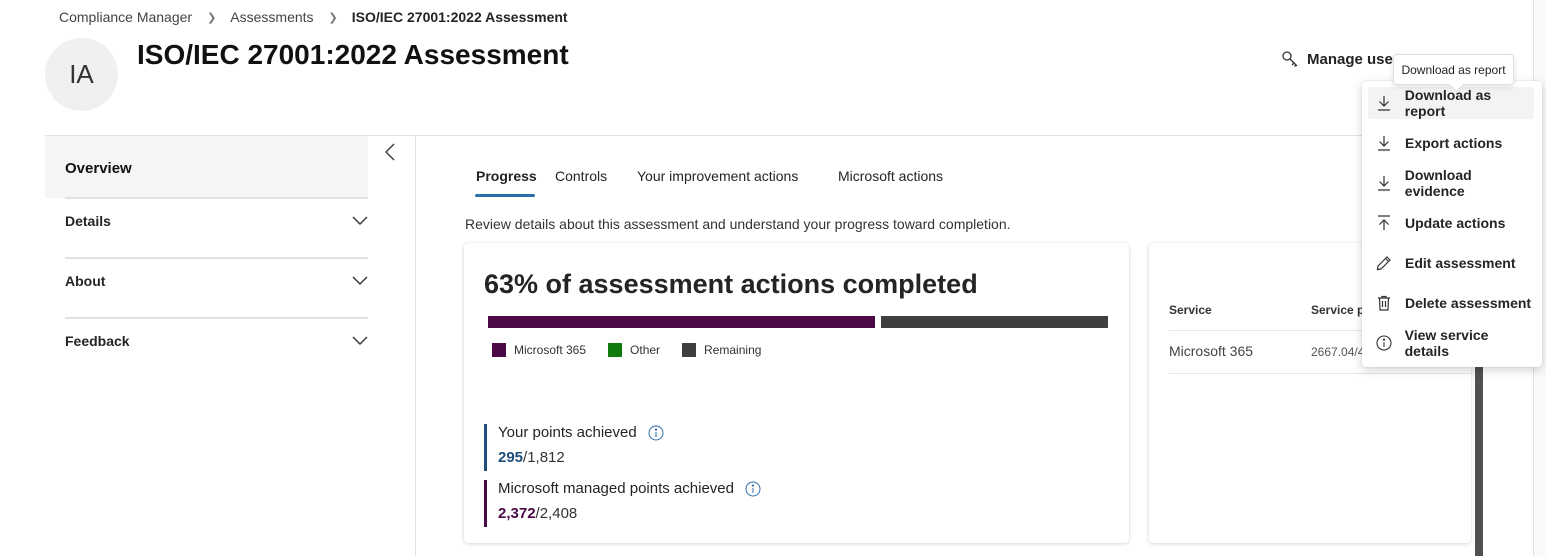  I want to click on key-icon, so click(1290, 59).